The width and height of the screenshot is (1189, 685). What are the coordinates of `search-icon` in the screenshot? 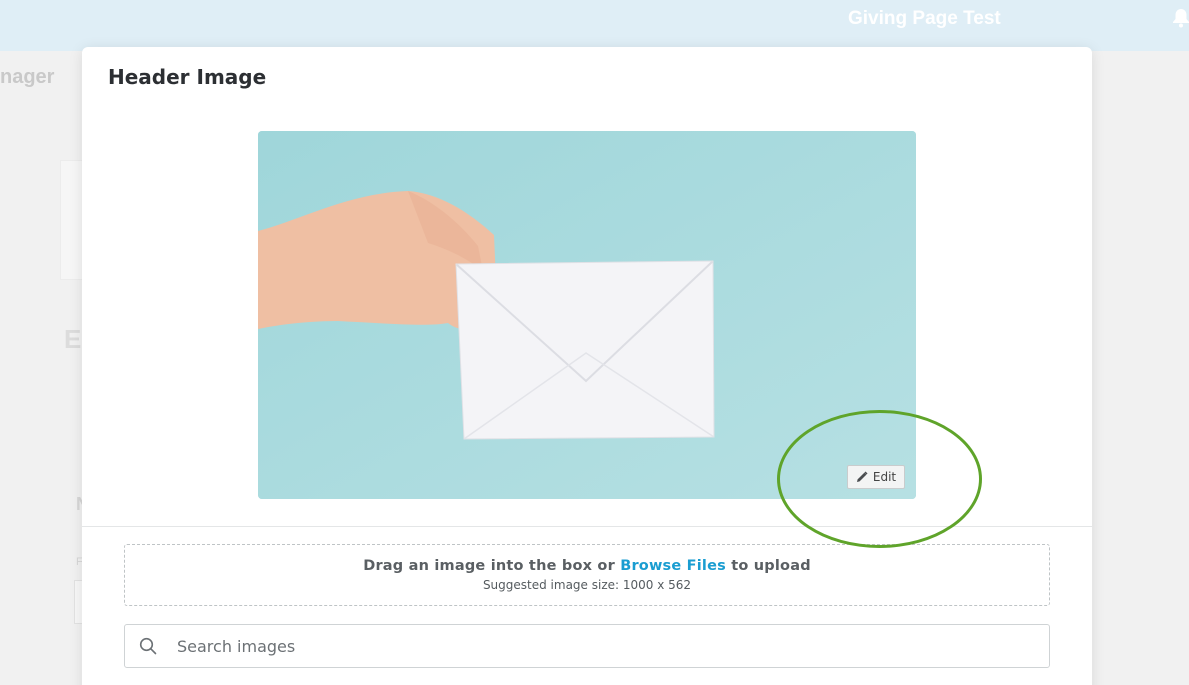 It's located at (148, 646).